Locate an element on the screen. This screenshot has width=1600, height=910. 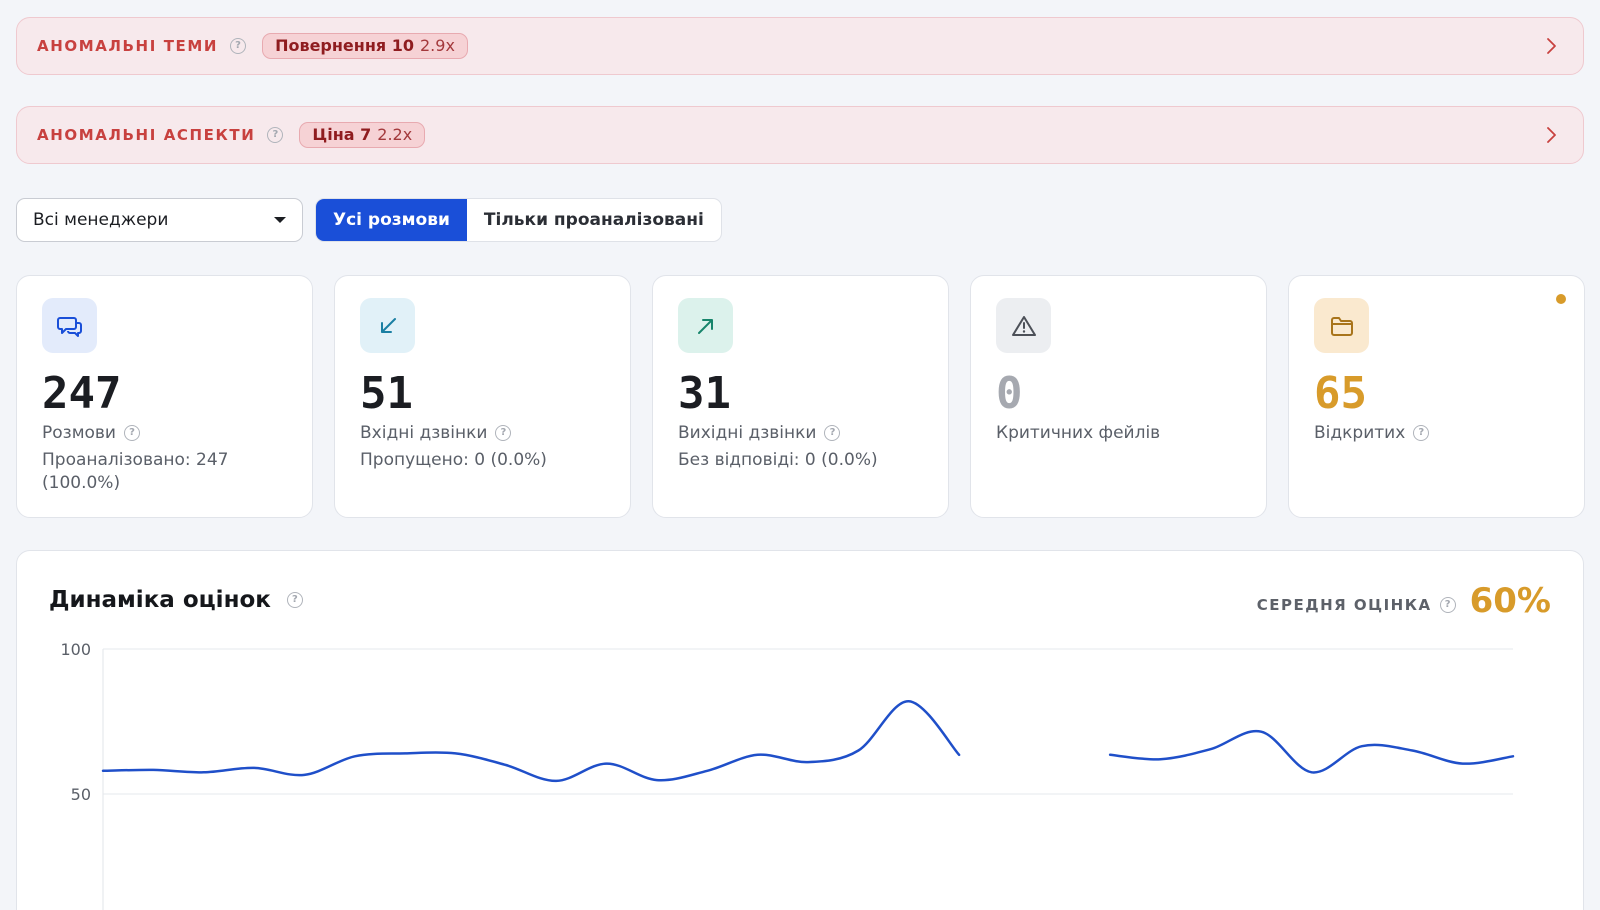
conversations-count: 247 is located at coordinates (82, 393).